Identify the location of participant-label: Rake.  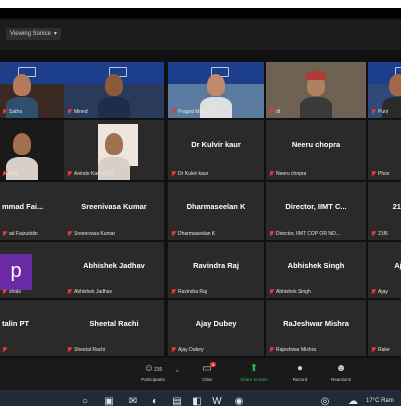
(380, 350).